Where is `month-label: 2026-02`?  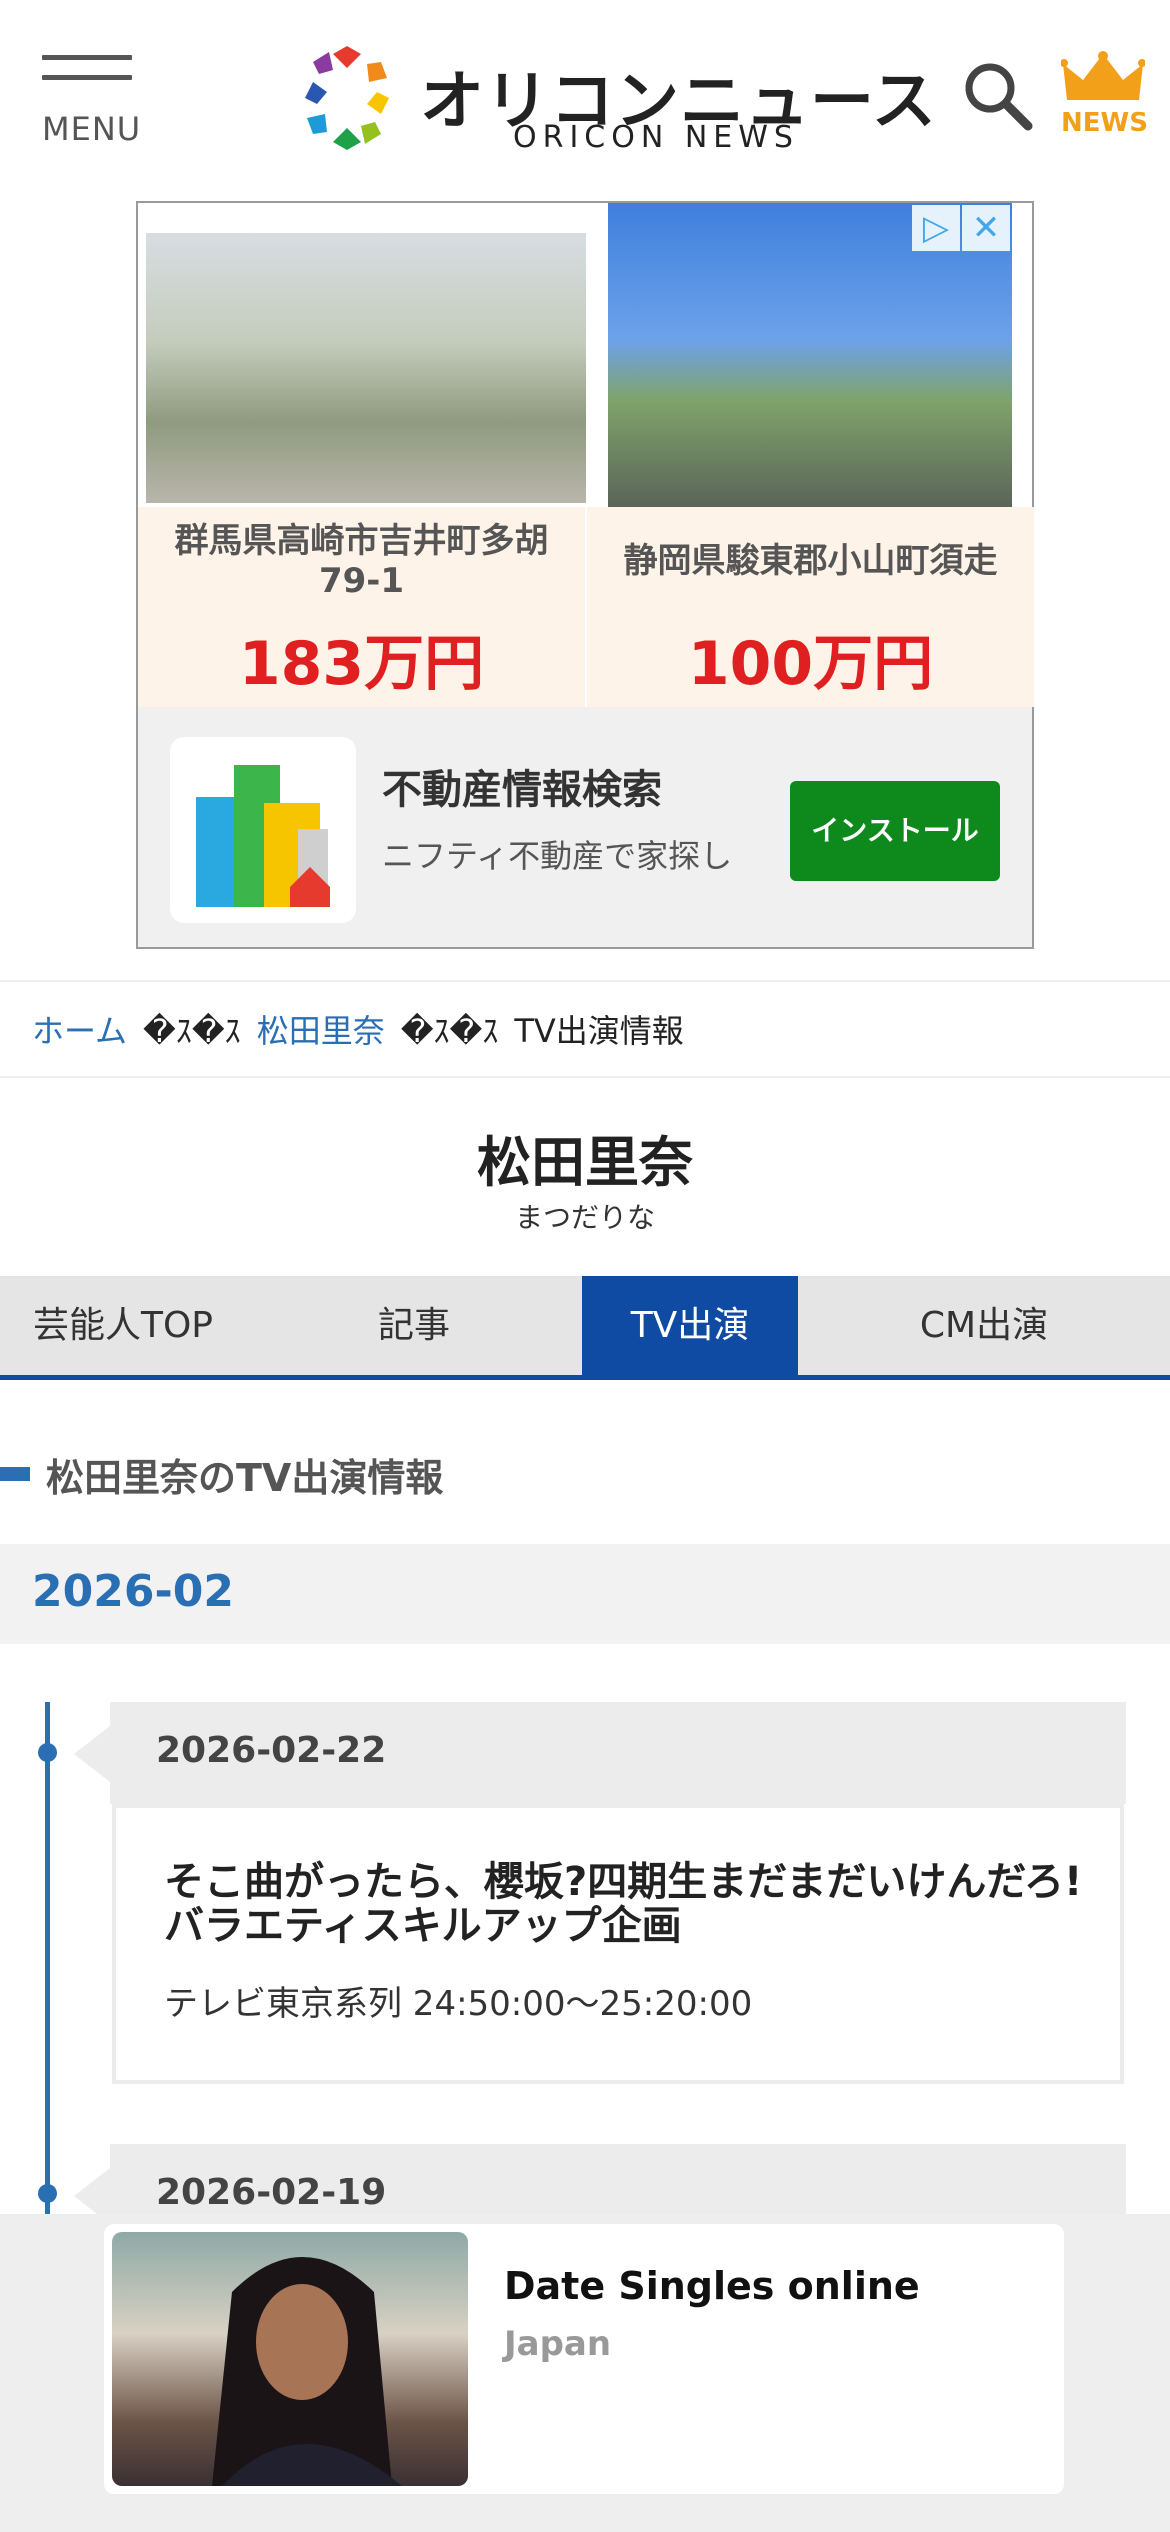 month-label: 2026-02 is located at coordinates (133, 1591).